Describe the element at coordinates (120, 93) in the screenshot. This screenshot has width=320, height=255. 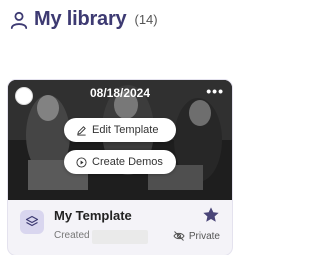
I see `template-date: 08/18/2024` at that location.